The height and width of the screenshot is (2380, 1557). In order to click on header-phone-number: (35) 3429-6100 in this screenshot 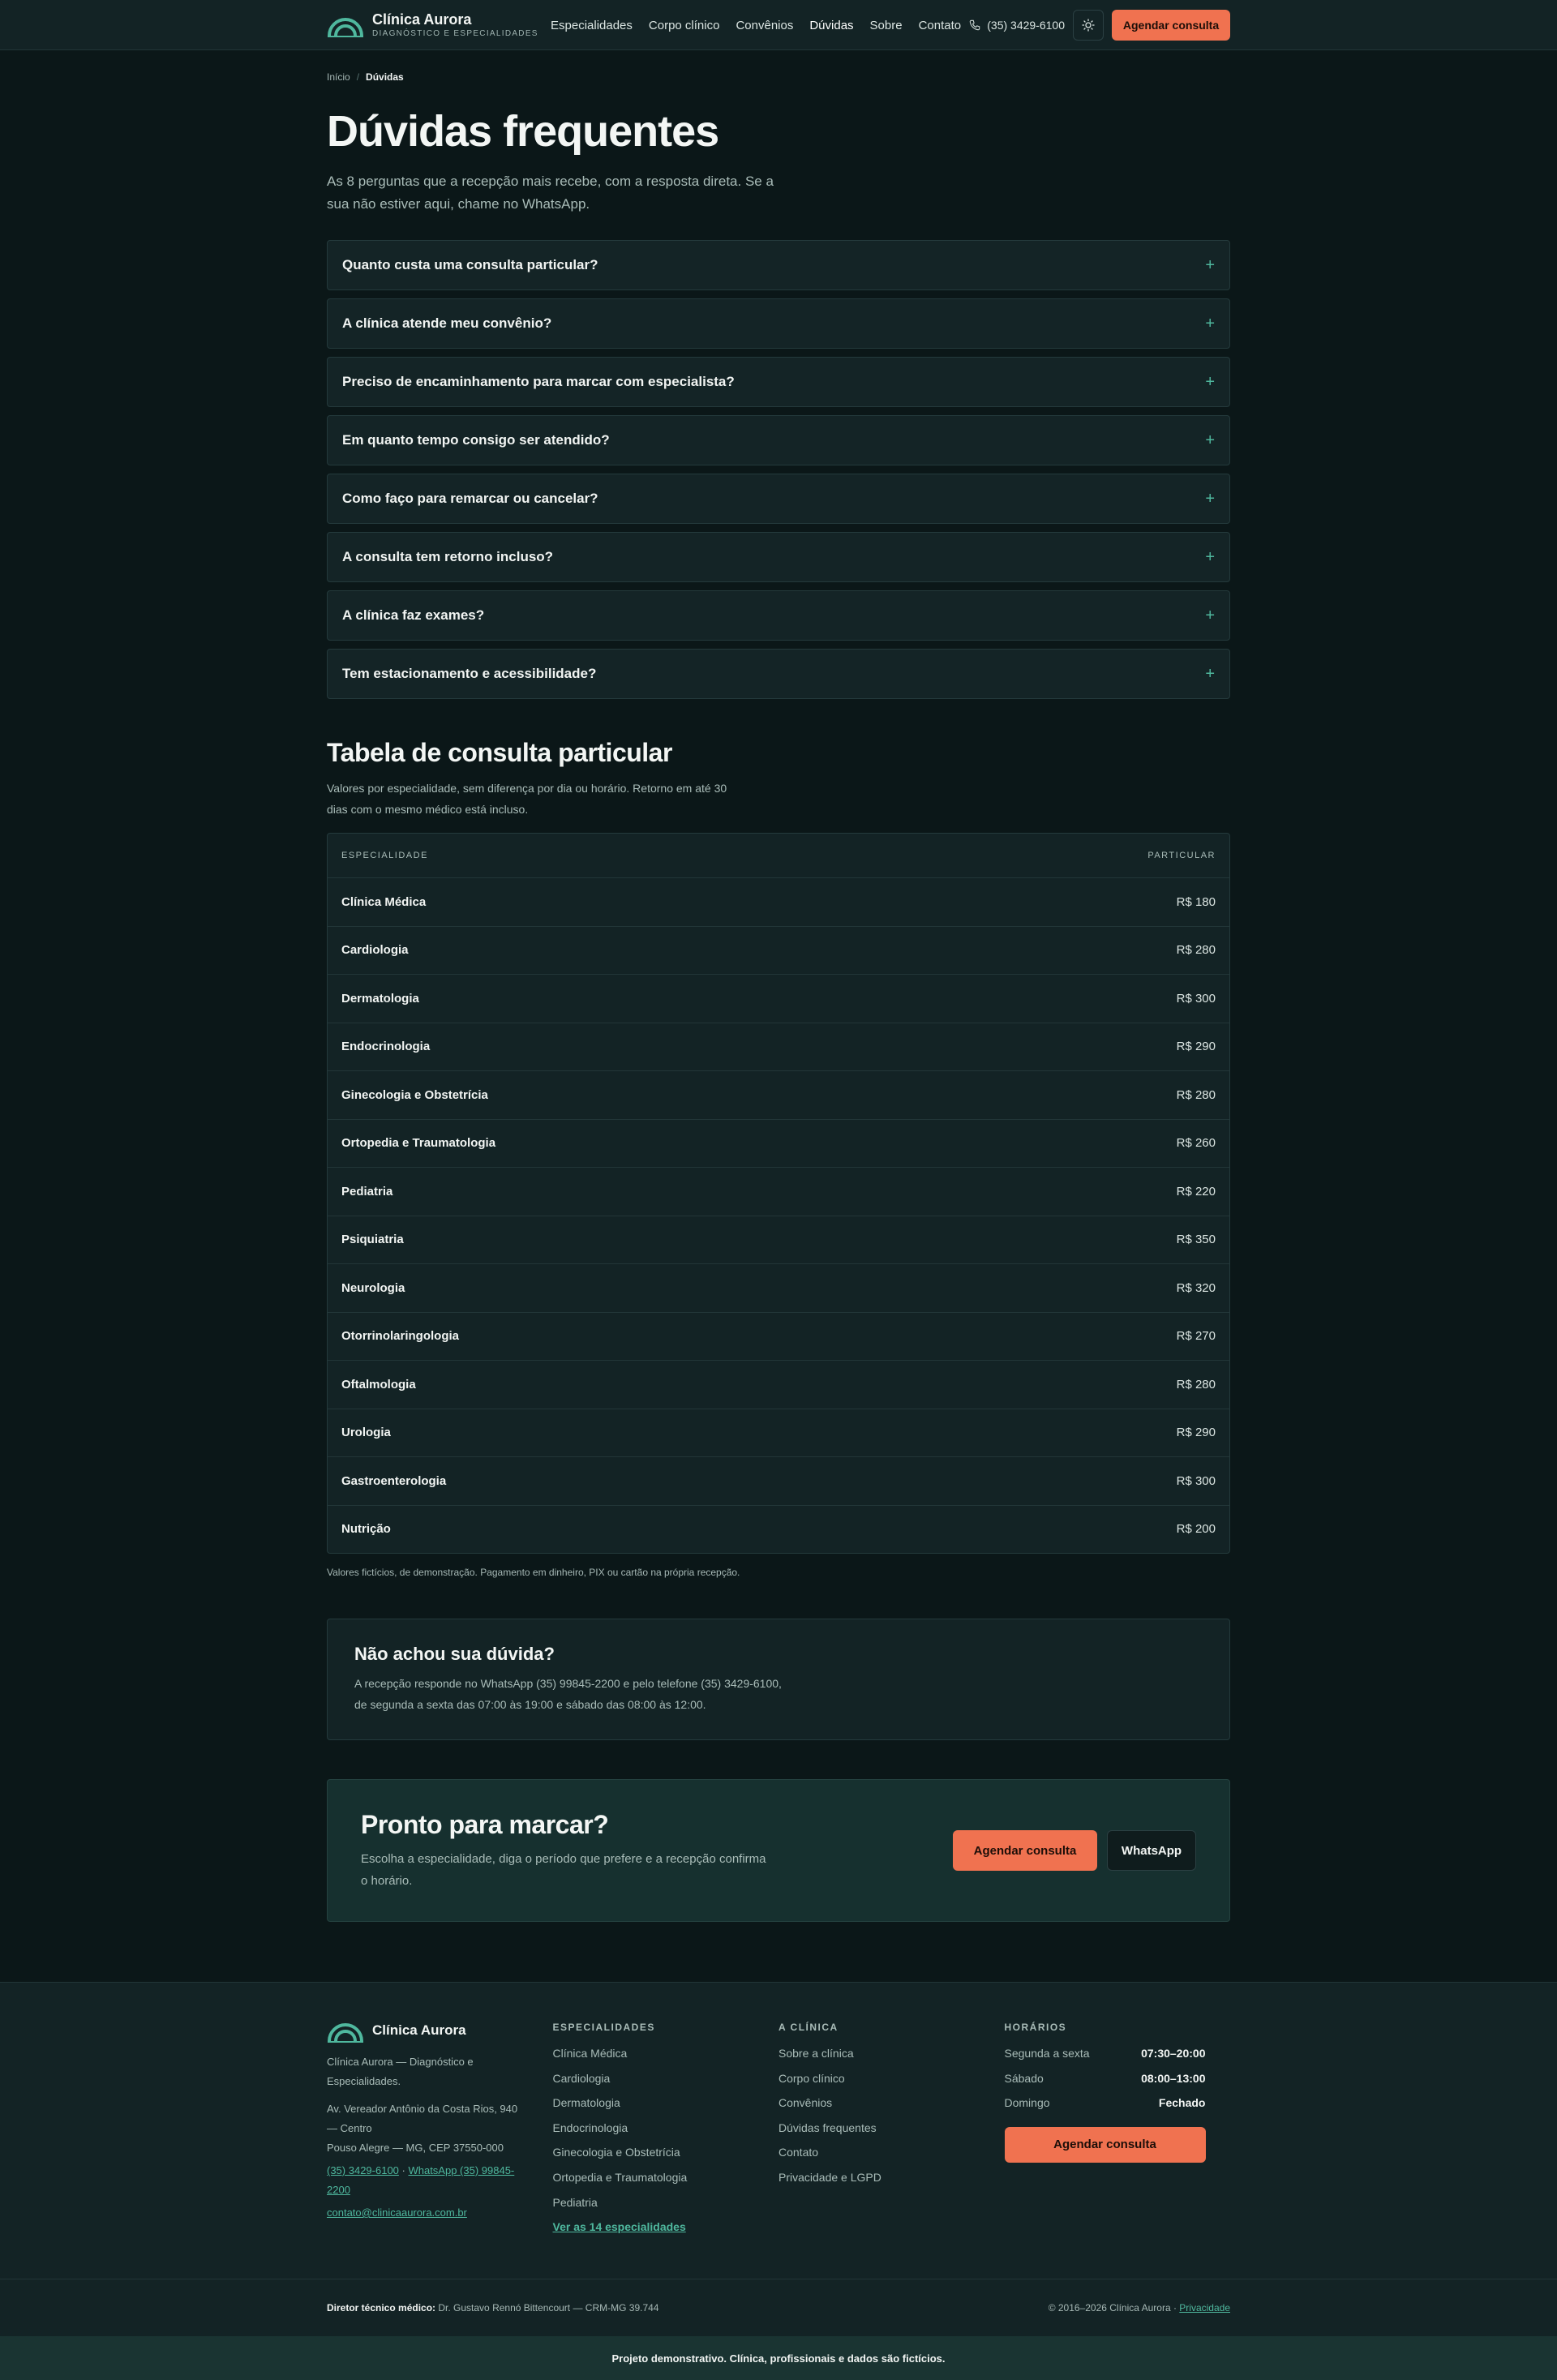, I will do `click(1026, 25)`.